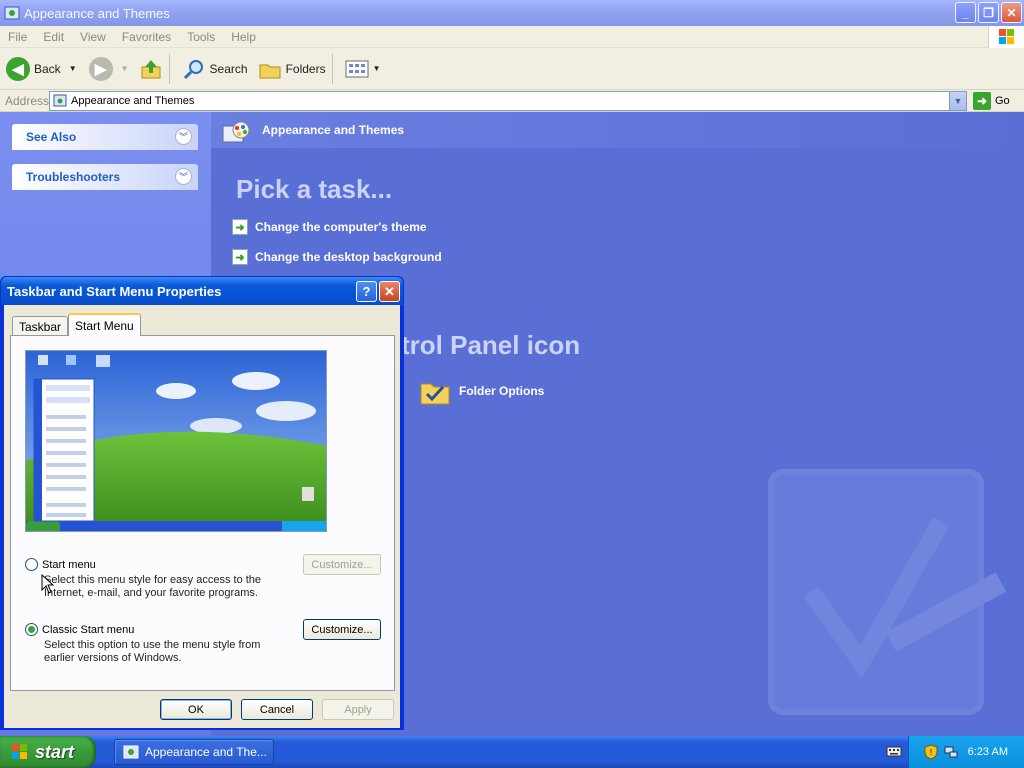  Describe the element at coordinates (508, 100) in the screenshot. I see `address-input: Appearance and Themes ▼` at that location.